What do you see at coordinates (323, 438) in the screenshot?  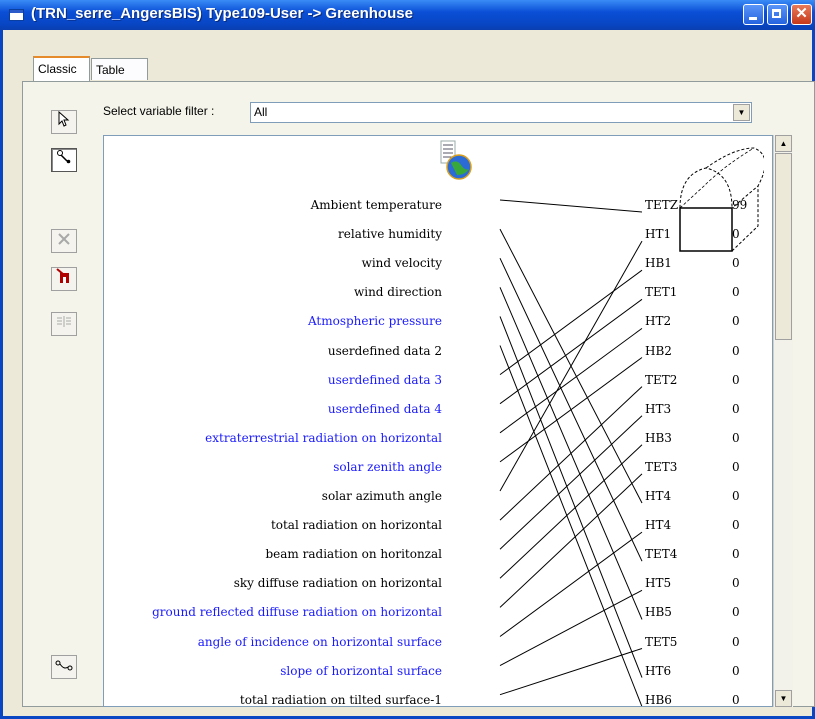 I see `input-variable-label: extraterrestrial radiation on horizontal` at bounding box center [323, 438].